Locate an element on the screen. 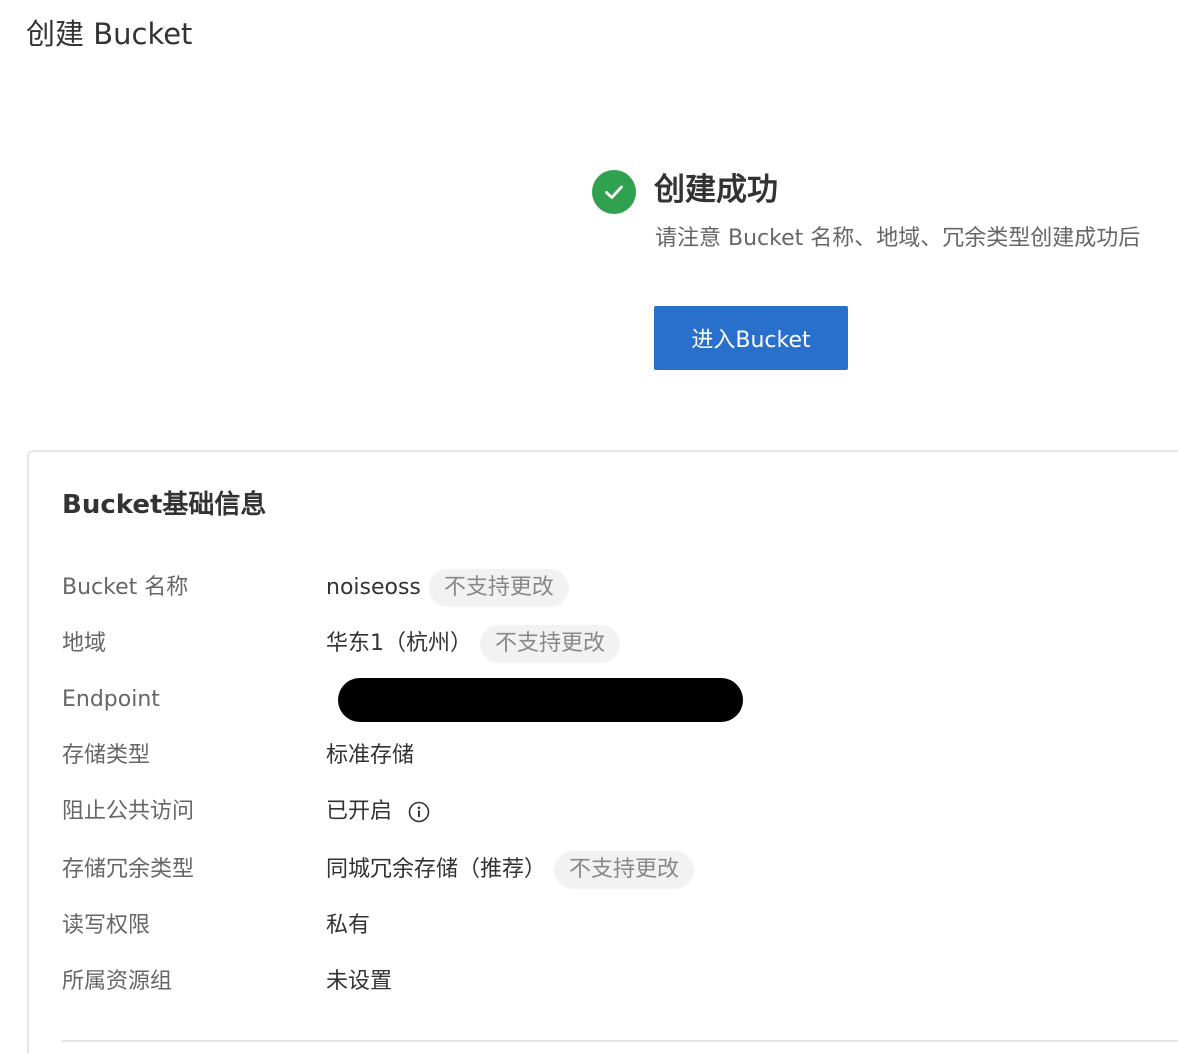 The width and height of the screenshot is (1178, 1054). region-value: 华东1（杭州） is located at coordinates (399, 643).